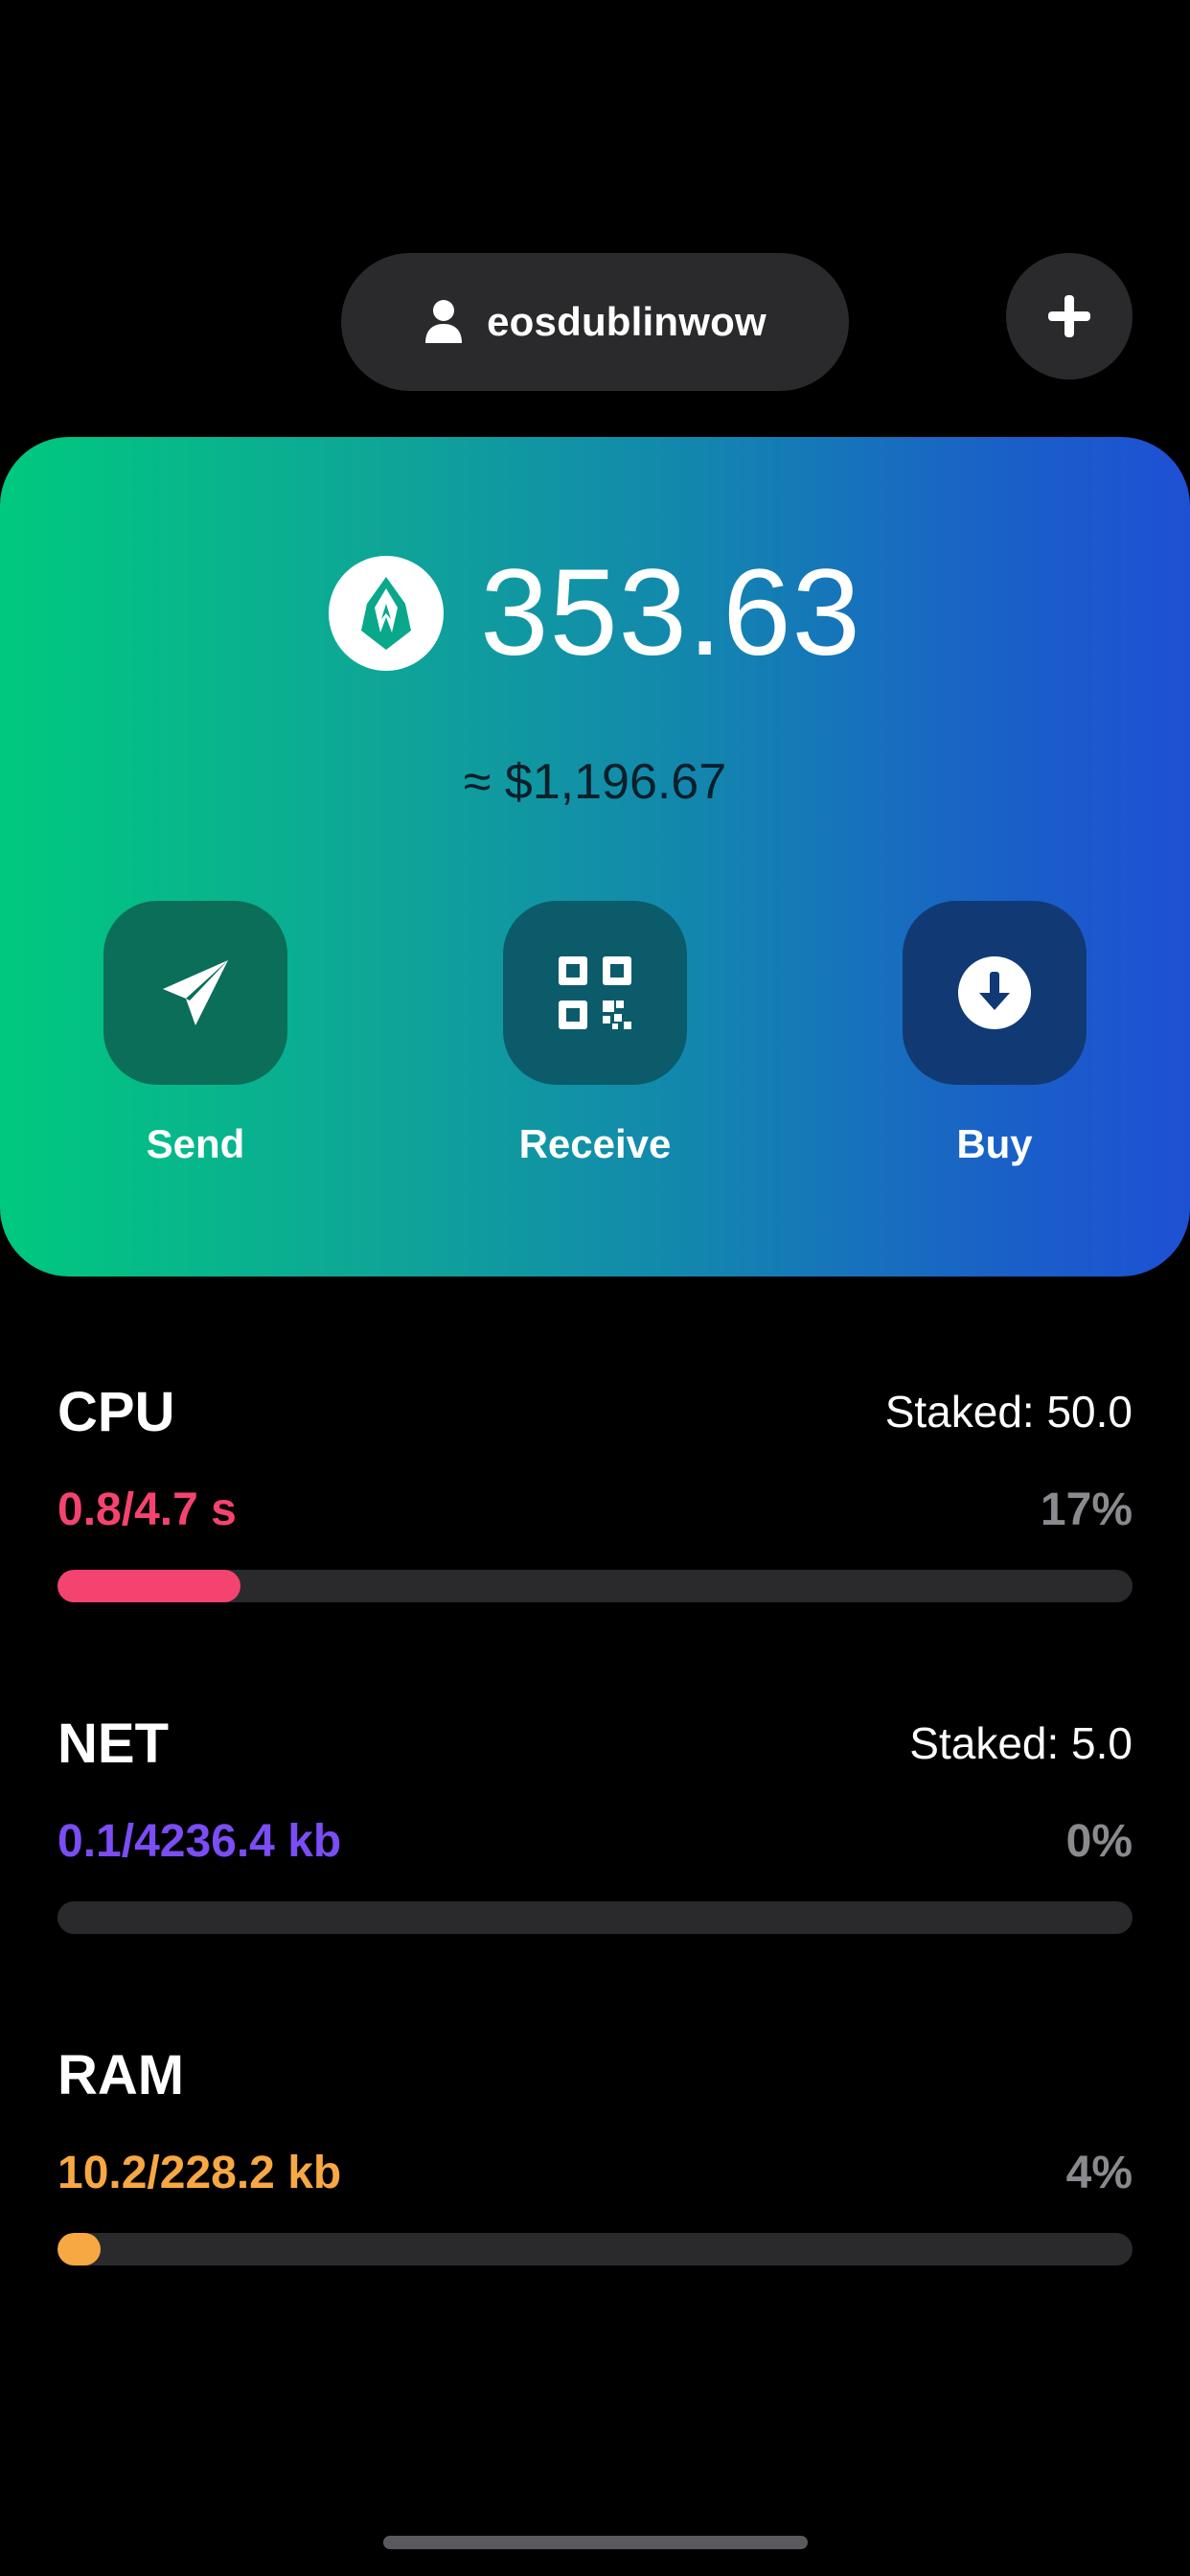 This screenshot has width=1190, height=2576. What do you see at coordinates (195, 1143) in the screenshot?
I see `send-label: Send` at bounding box center [195, 1143].